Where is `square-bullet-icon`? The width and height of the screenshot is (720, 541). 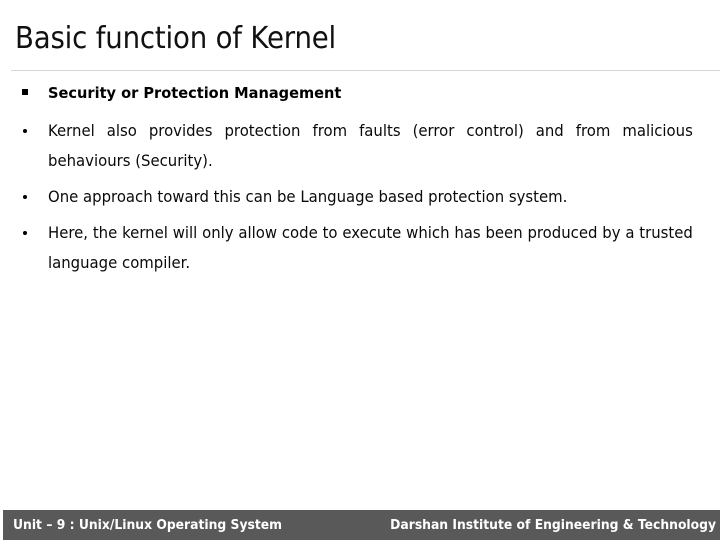 square-bullet-icon is located at coordinates (20, 93).